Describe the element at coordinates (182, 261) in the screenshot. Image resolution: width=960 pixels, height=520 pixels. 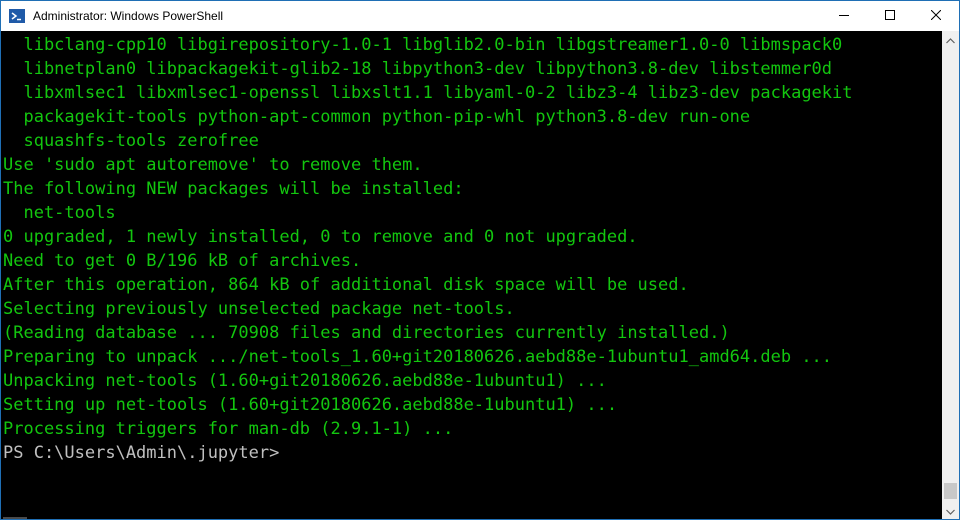
I see `console-line: Need to get 0 B/196 kB of archives.` at that location.